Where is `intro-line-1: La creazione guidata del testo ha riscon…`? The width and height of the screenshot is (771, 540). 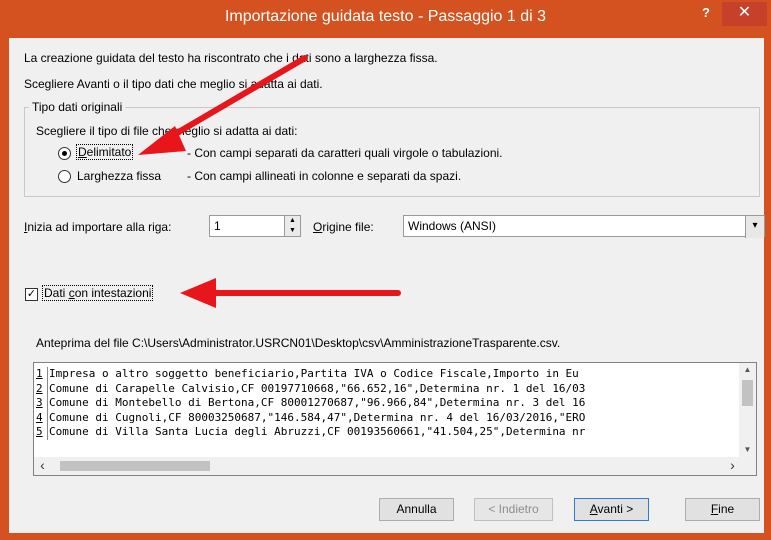 intro-line-1: La creazione guidata del testo ha riscon… is located at coordinates (231, 58).